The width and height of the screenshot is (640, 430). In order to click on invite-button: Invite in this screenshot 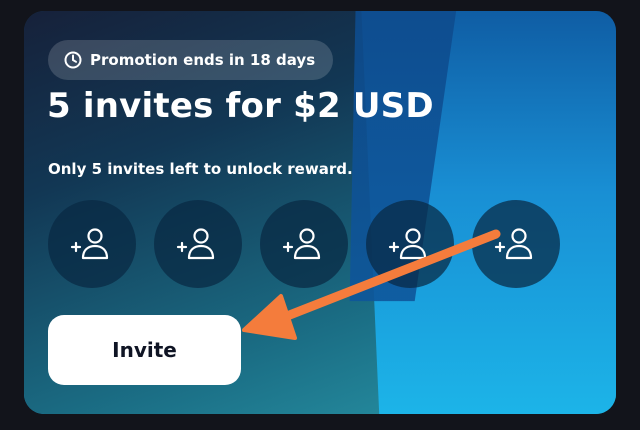, I will do `click(144, 350)`.